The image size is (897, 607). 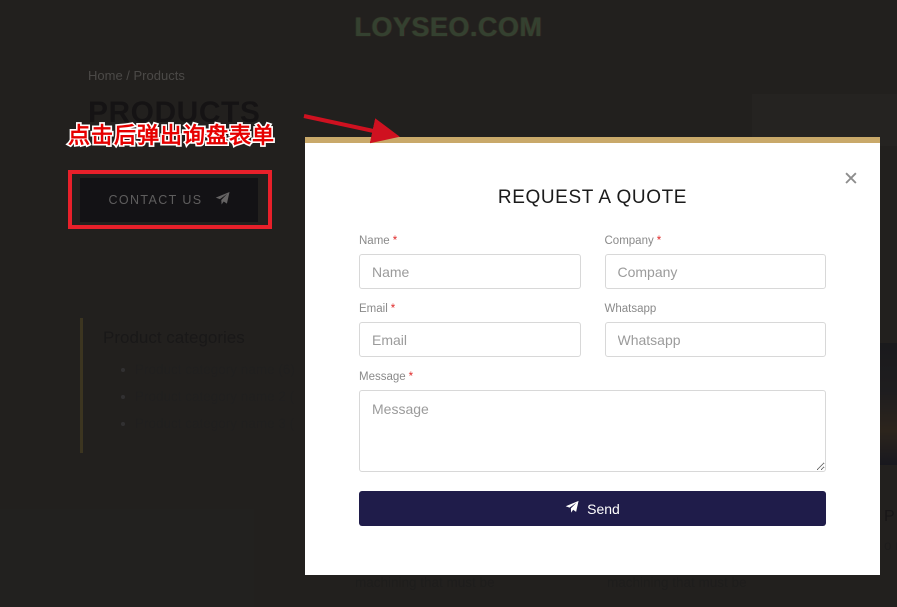 What do you see at coordinates (373, 309) in the screenshot?
I see `email-label-text: Email` at bounding box center [373, 309].